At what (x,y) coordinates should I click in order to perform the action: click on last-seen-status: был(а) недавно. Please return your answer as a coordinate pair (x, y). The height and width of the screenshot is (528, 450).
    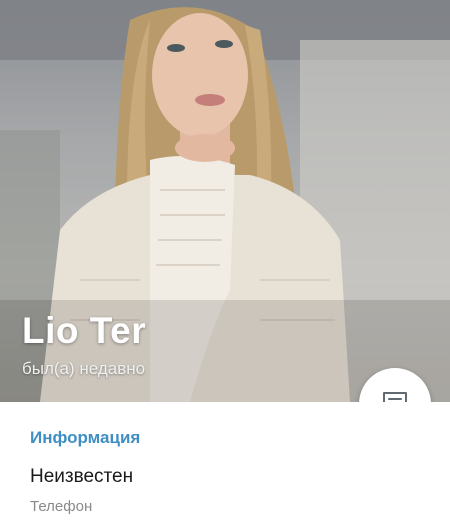
    Looking at the image, I should click on (84, 368).